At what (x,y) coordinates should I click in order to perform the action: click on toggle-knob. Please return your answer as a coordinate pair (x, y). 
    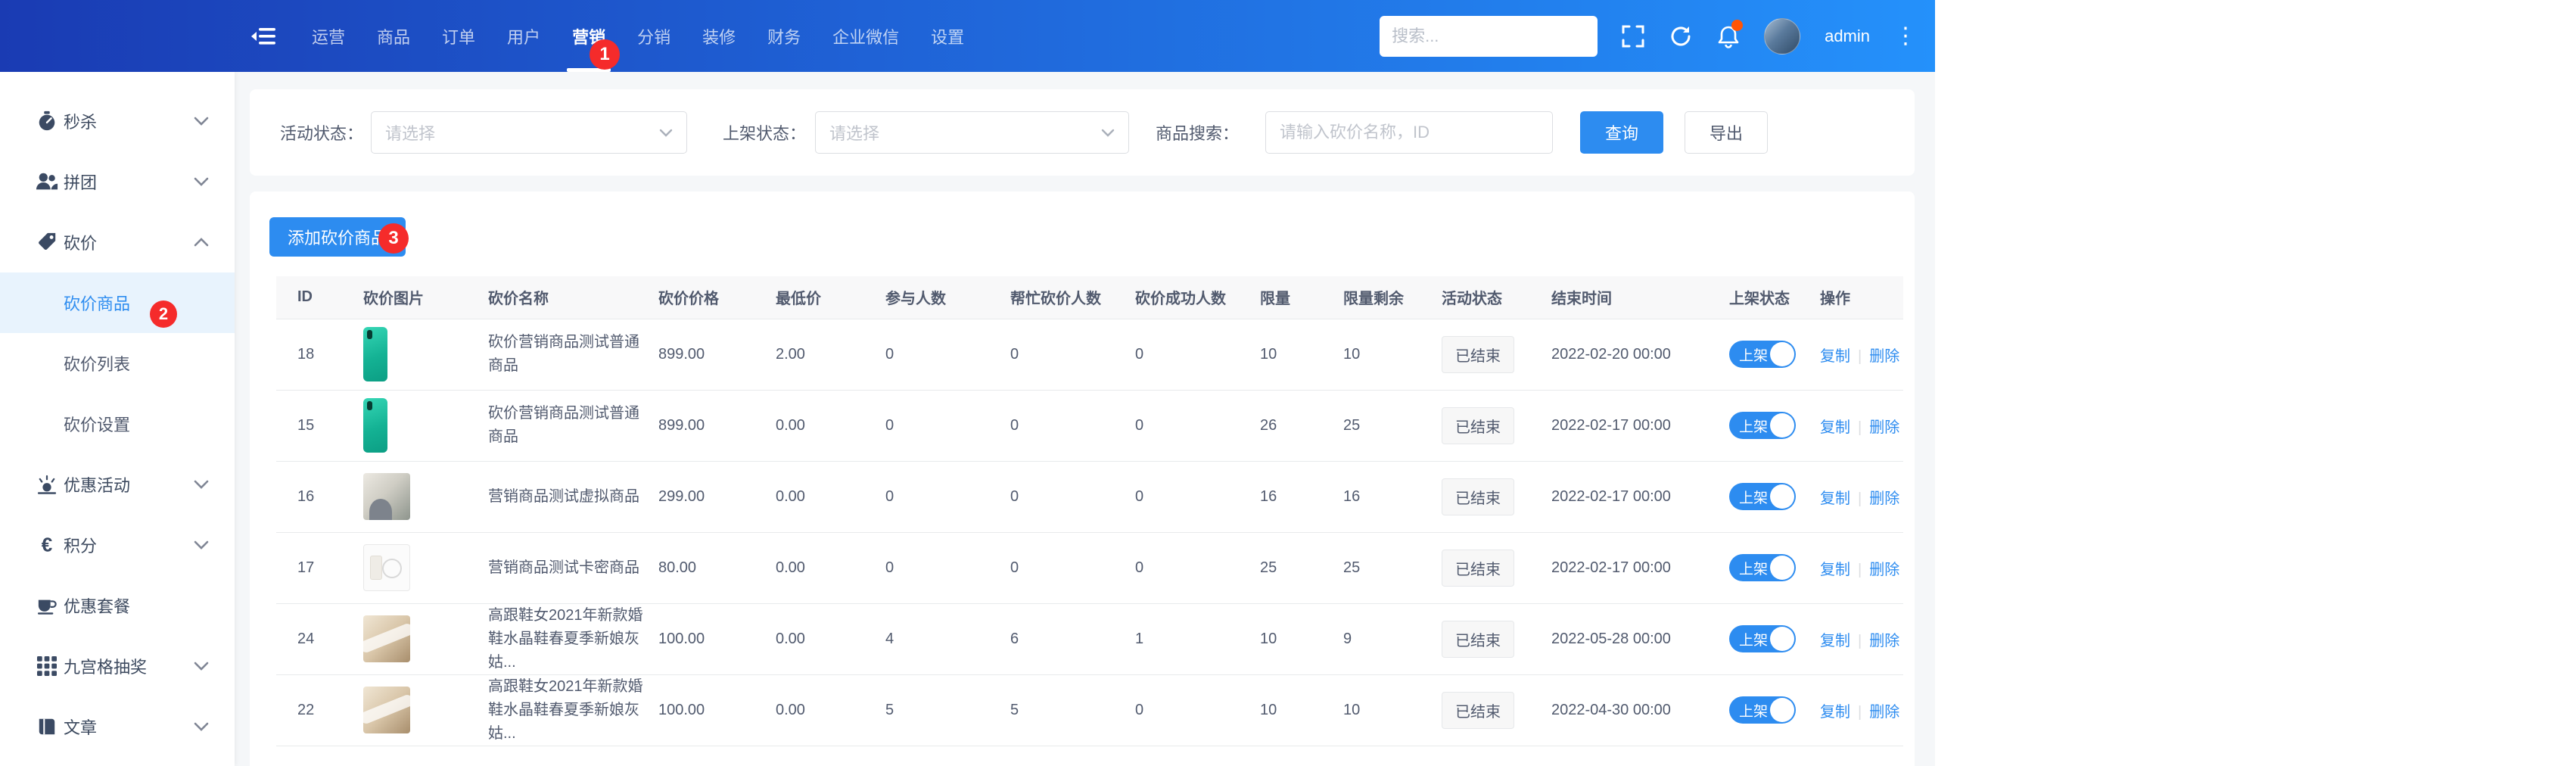
    Looking at the image, I should click on (1782, 425).